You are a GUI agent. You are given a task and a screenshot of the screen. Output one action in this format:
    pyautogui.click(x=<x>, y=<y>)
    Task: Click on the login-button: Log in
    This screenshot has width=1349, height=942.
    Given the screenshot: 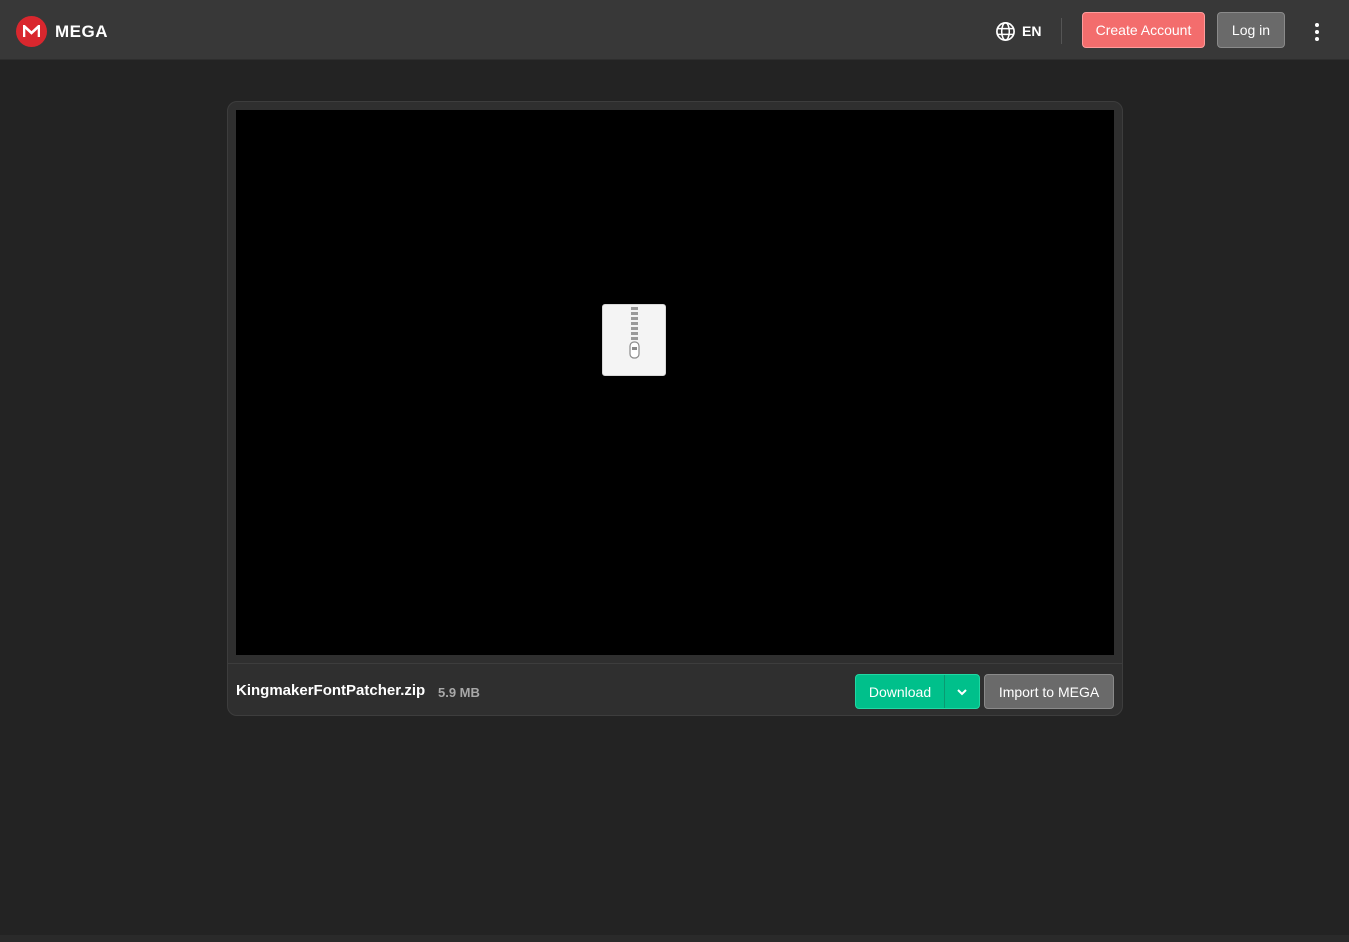 What is the action you would take?
    pyautogui.click(x=1251, y=30)
    